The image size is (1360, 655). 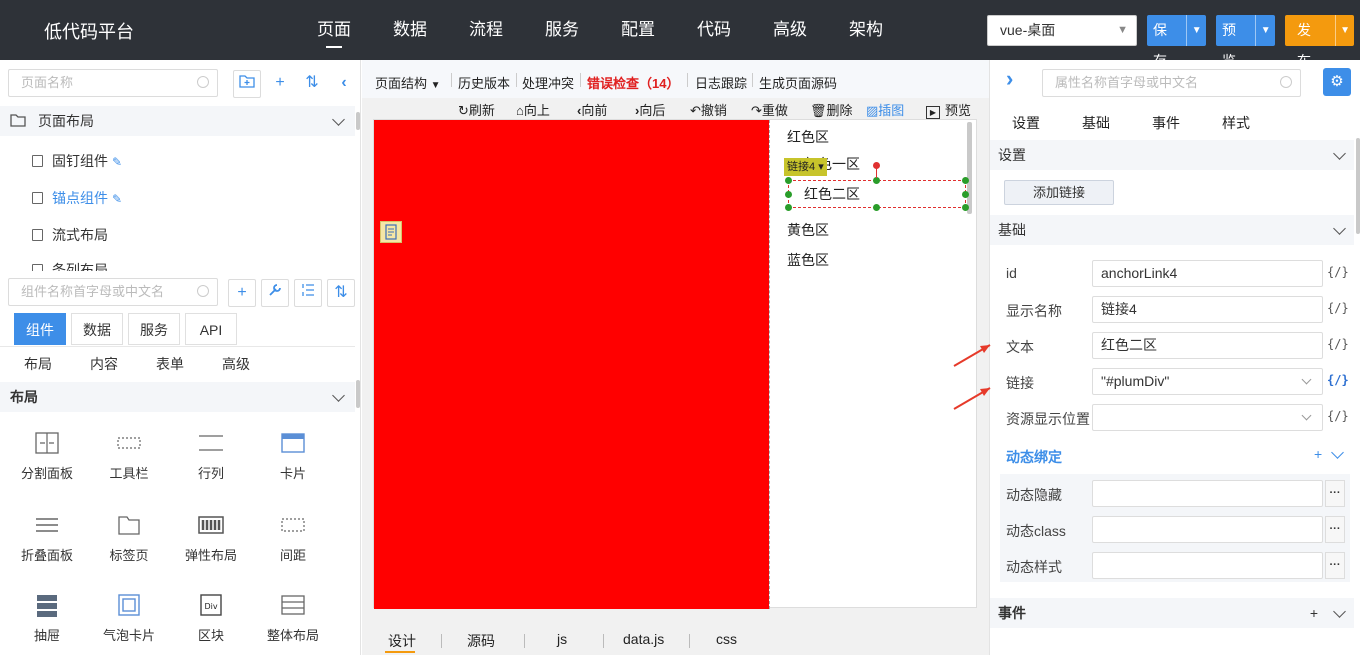 What do you see at coordinates (808, 137) in the screenshot?
I see `anchor-link-red: 红色区` at bounding box center [808, 137].